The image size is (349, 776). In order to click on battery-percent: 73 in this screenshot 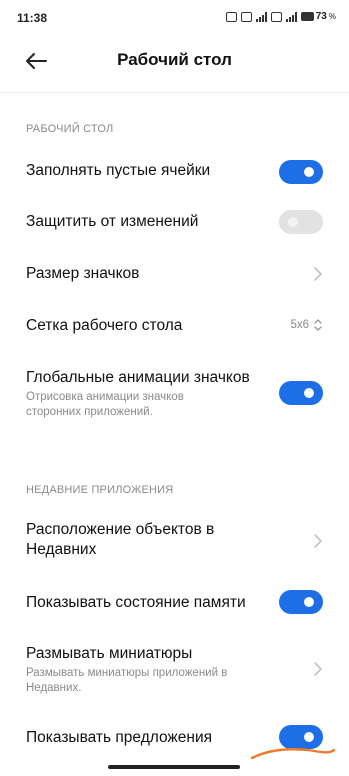, I will do `click(321, 16)`.